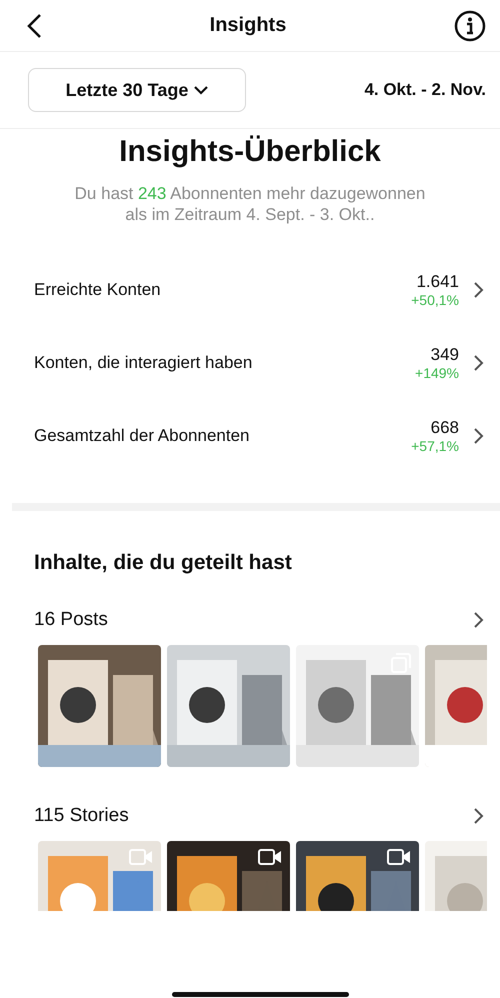  I want to click on metric-row: Erreichte Konten 1.641 +50,1%, so click(259, 290).